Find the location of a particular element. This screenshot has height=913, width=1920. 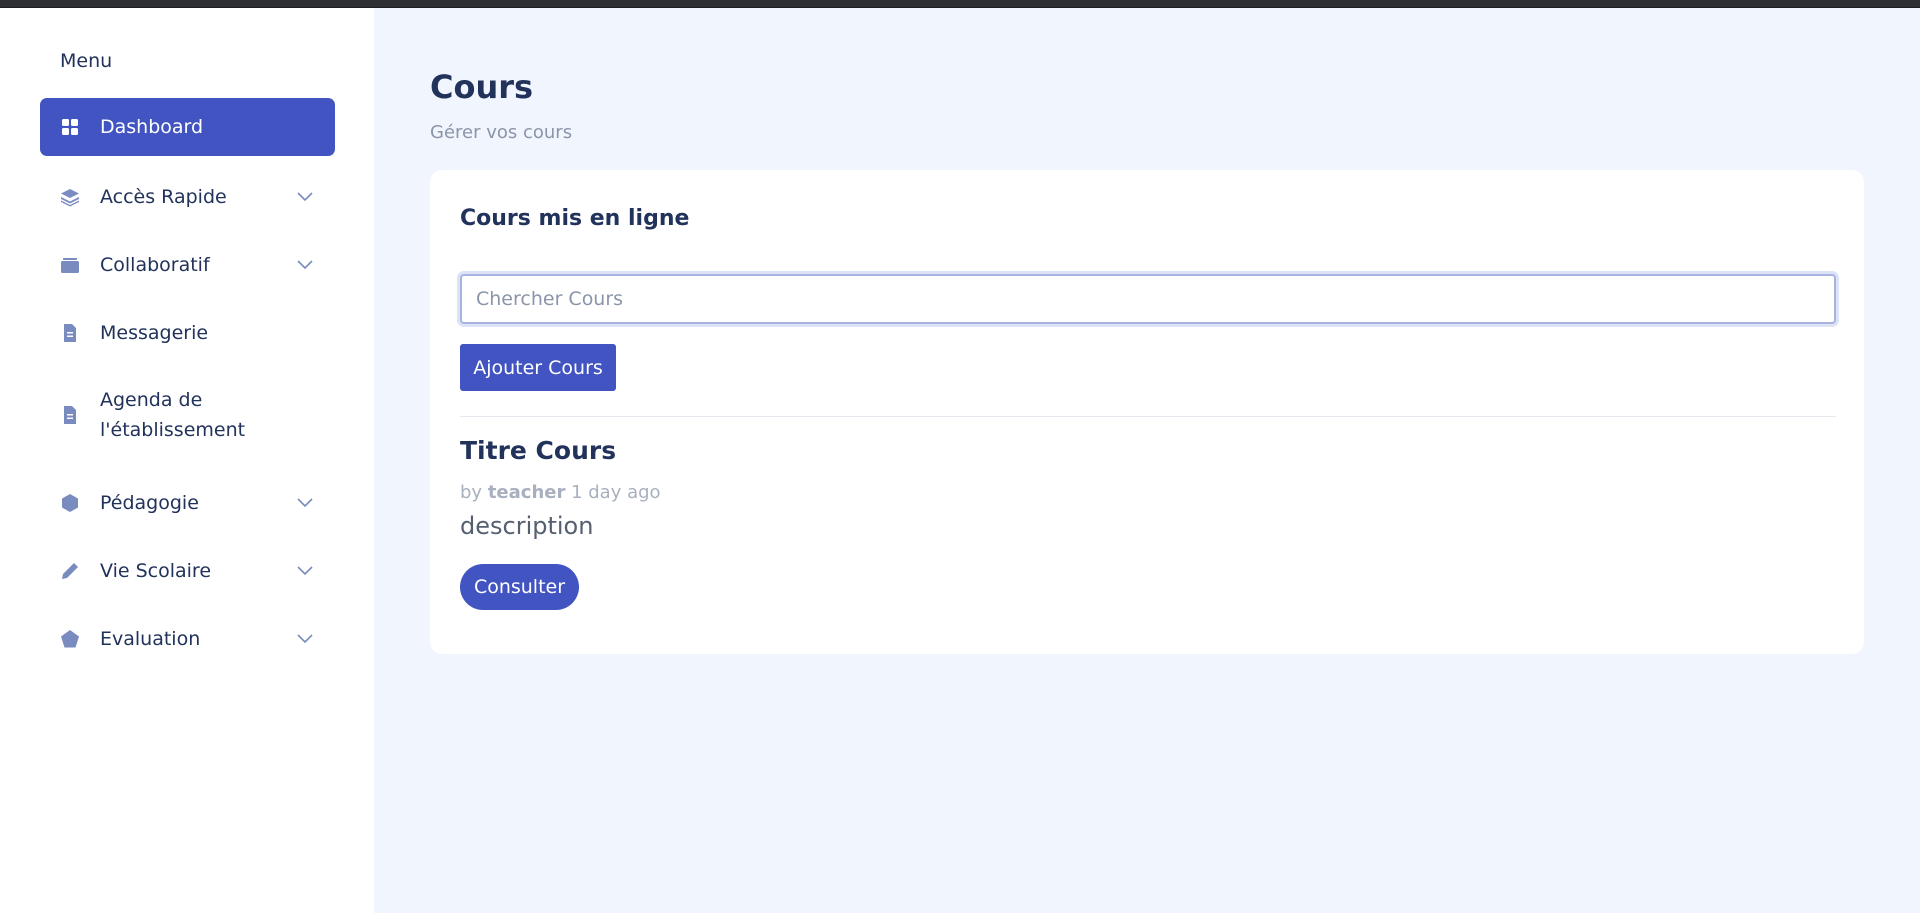

sidebar-item-agenda: Agenda de l'établissement is located at coordinates (187, 415).